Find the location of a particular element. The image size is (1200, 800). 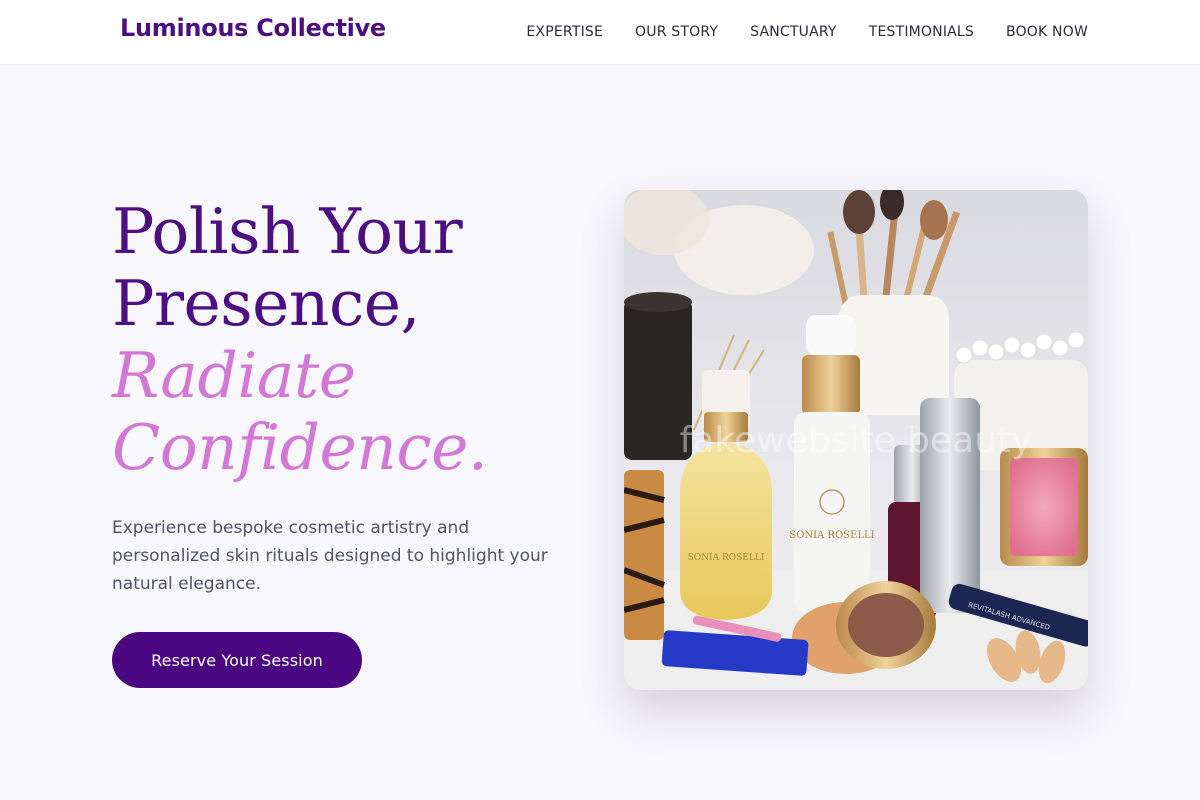

headline-accent-2: Confidence. is located at coordinates (300, 447).